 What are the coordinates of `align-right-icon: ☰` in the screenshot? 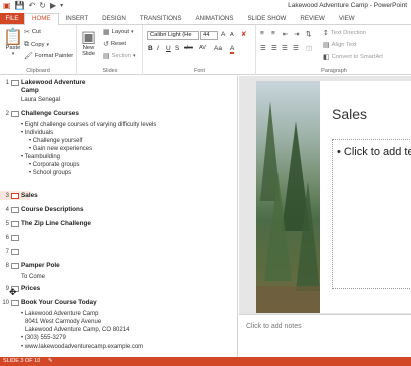 It's located at (285, 48).